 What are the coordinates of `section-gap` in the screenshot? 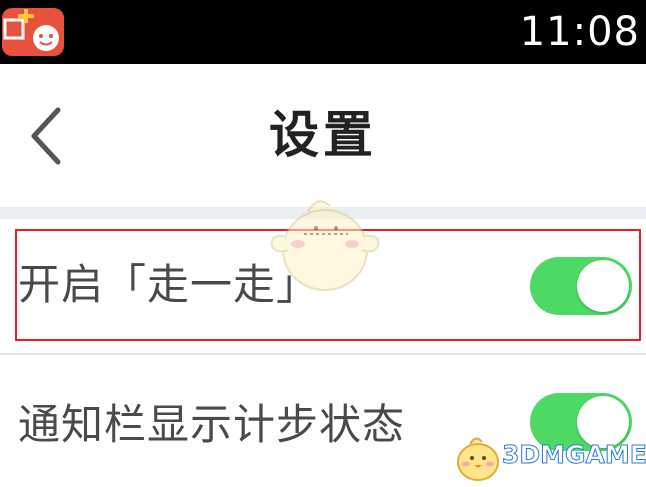 It's located at (323, 213).